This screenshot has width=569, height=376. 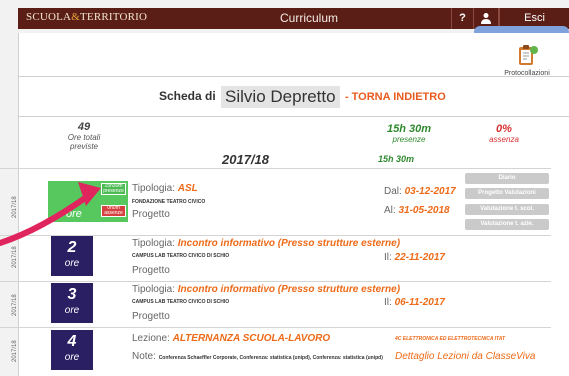 I want to click on il-line: Il: 22-11-2017, so click(x=414, y=257).